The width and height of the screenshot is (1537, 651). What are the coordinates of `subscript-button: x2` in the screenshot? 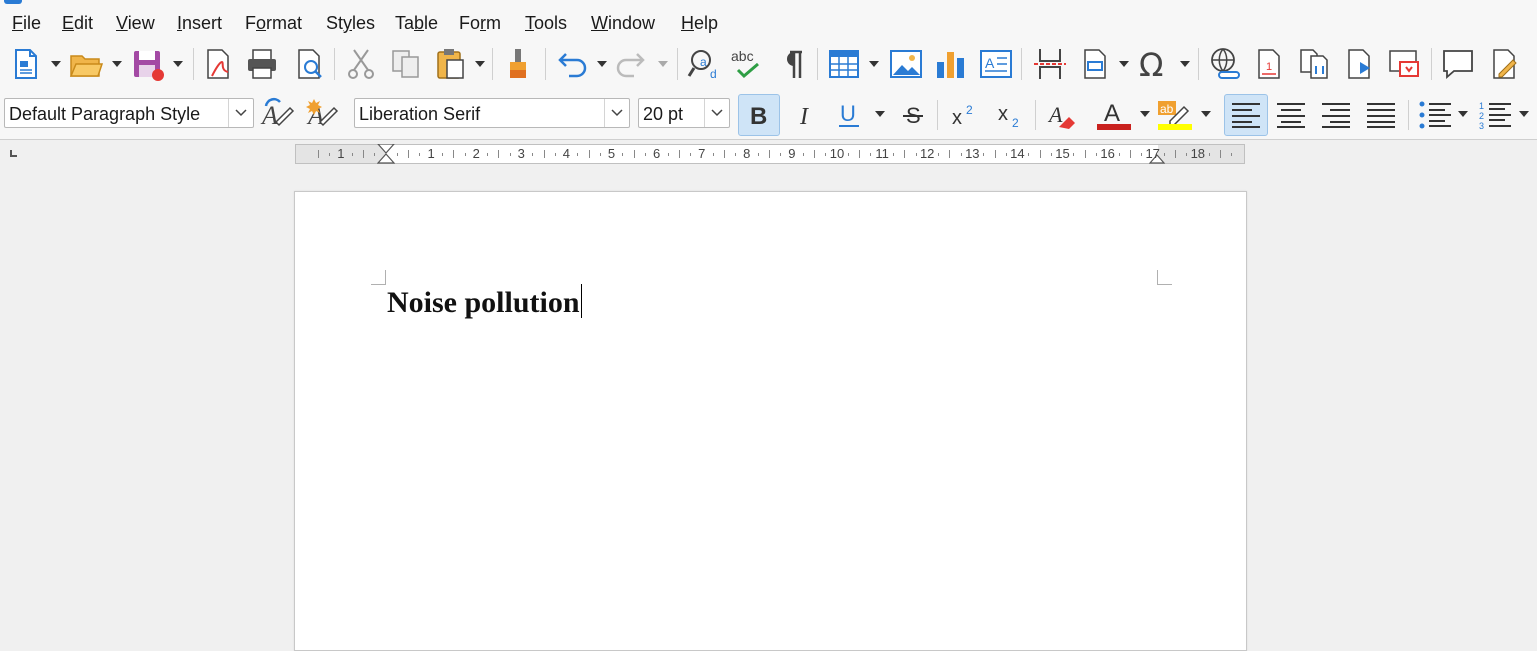 It's located at (1011, 115).